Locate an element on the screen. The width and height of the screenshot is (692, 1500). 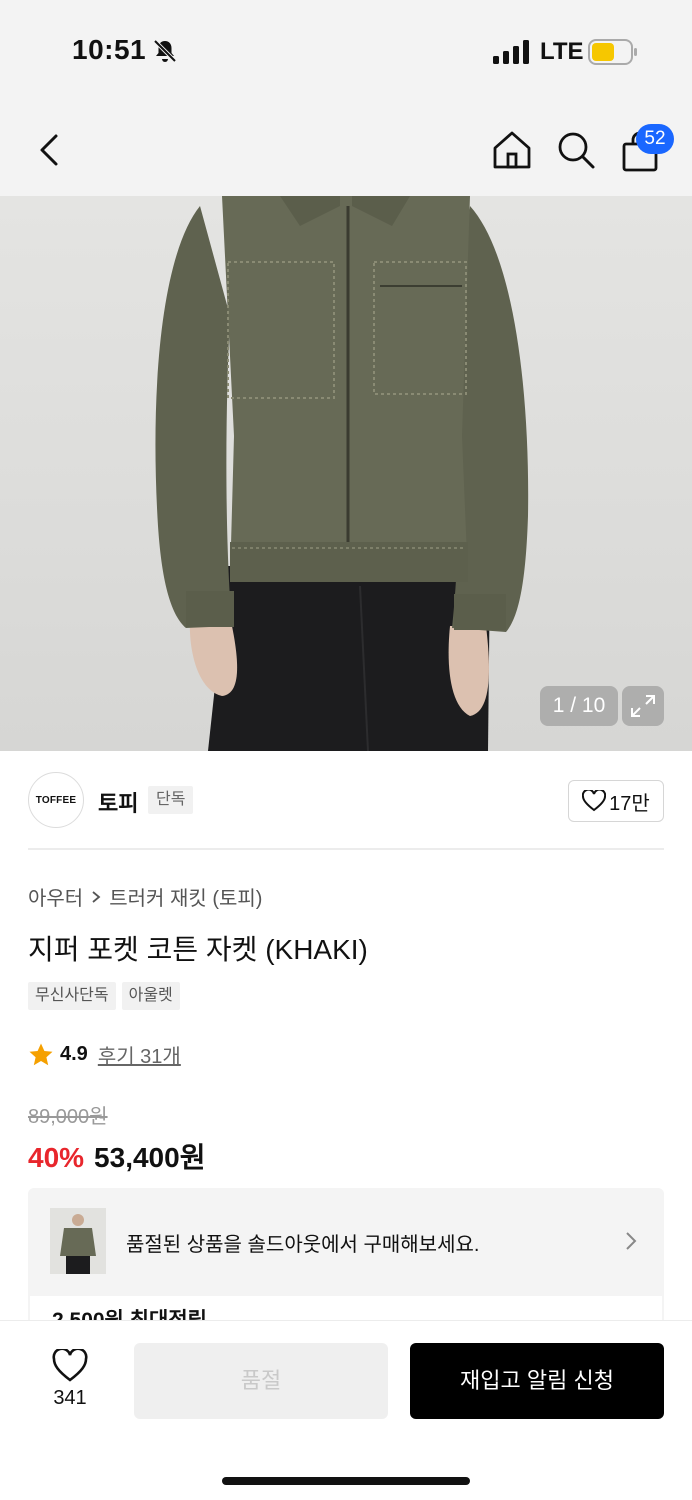
product-tags: 무신사단독 아울렛 is located at coordinates (104, 996).